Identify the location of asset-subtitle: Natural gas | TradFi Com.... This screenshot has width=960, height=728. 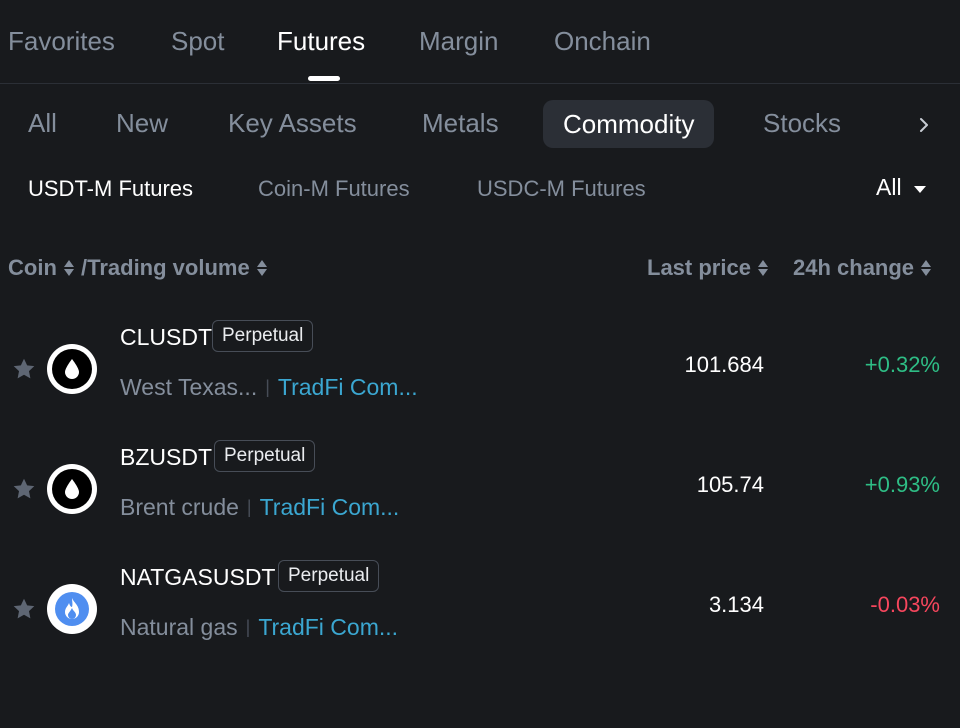
(259, 627).